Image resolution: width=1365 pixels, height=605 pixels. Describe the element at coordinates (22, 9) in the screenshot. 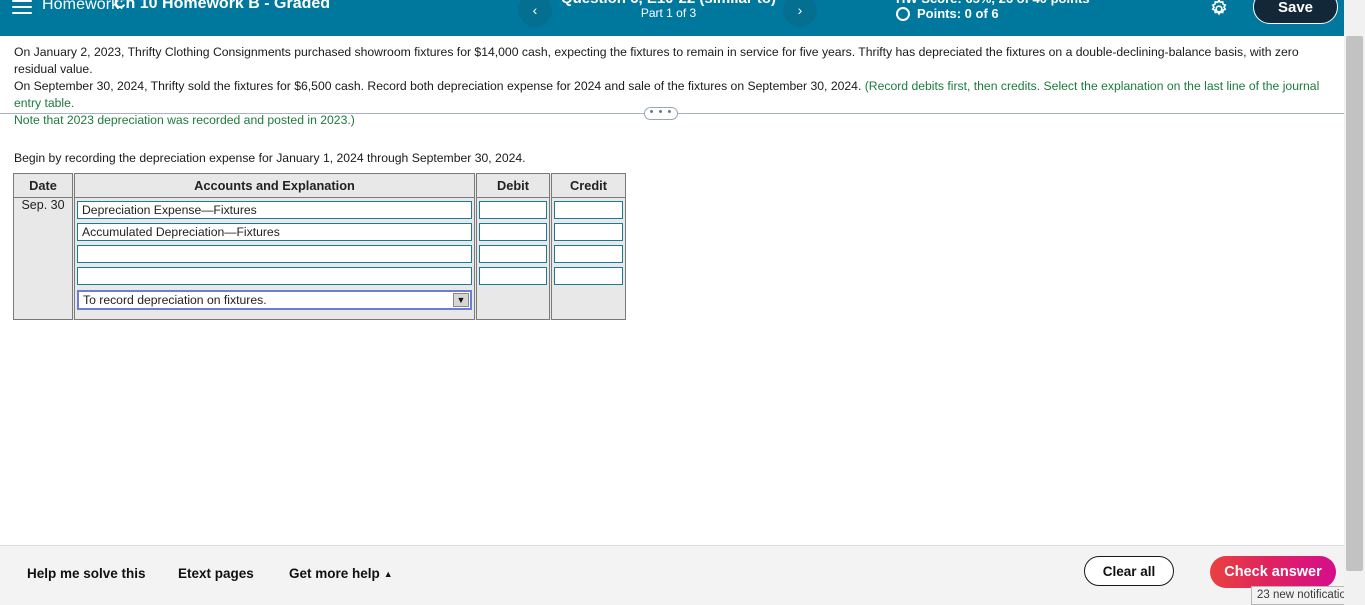

I see `hamburger-icon` at that location.